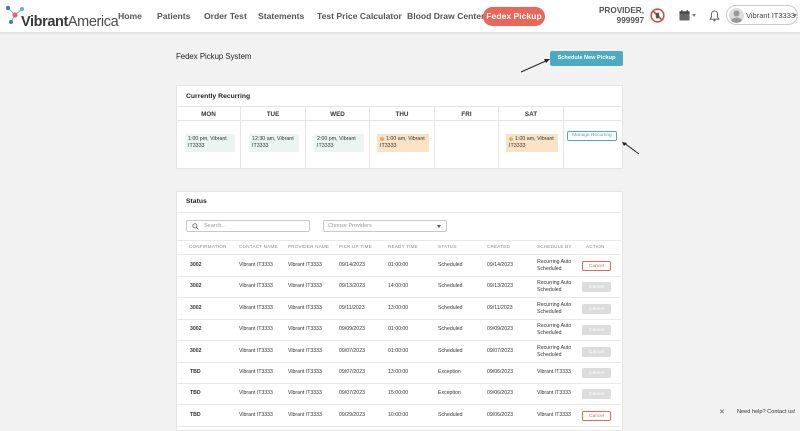 This screenshot has width=800, height=431. What do you see at coordinates (621, 10) in the screenshot?
I see `provider-line1: PROVIDER,` at bounding box center [621, 10].